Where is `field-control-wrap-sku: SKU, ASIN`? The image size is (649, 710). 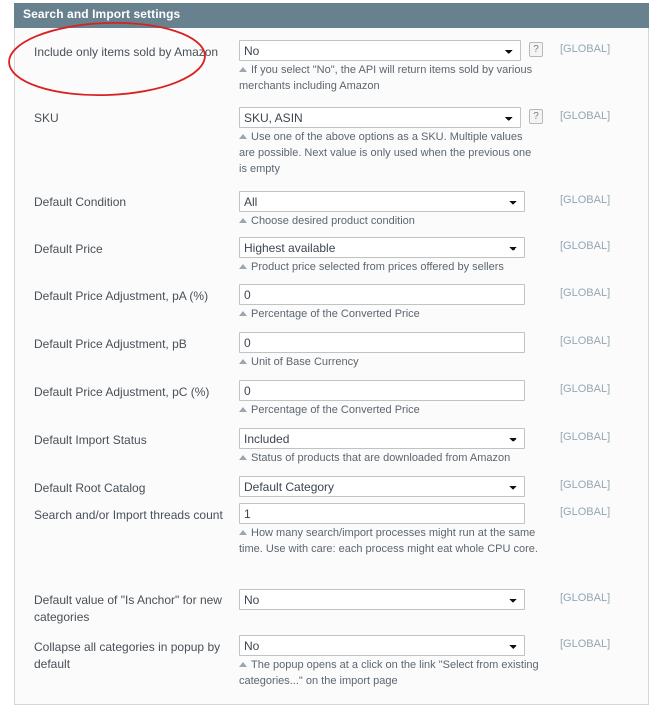
field-control-wrap-sku: SKU, ASIN is located at coordinates (380, 117).